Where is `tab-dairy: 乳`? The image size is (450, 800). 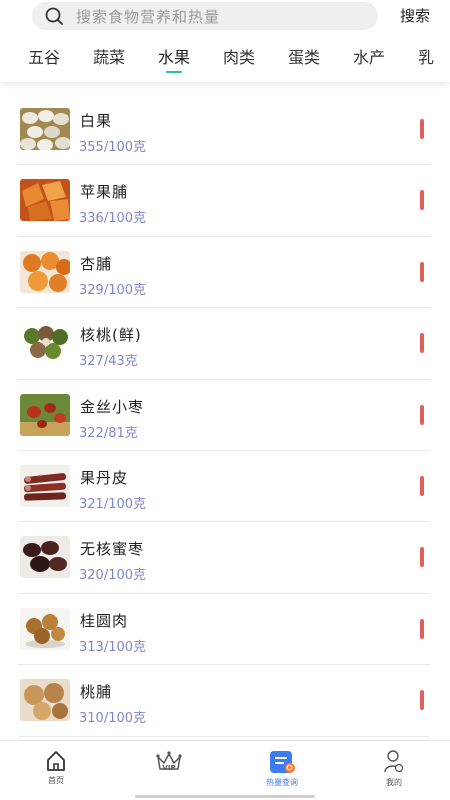
tab-dairy: 乳 is located at coordinates (426, 56).